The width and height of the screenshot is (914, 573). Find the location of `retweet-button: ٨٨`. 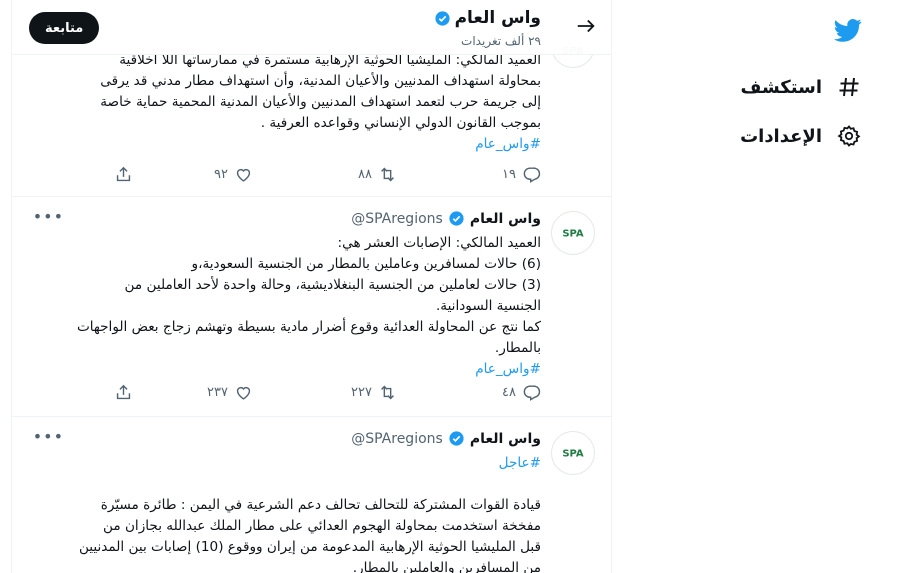

retweet-button: ٨٨ is located at coordinates (377, 174).